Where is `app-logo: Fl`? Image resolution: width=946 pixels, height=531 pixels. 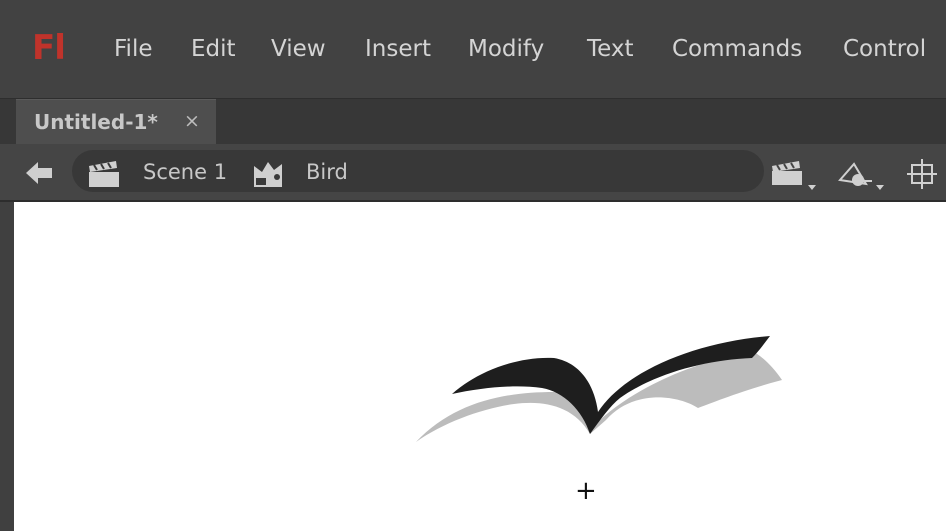
app-logo: Fl is located at coordinates (49, 48).